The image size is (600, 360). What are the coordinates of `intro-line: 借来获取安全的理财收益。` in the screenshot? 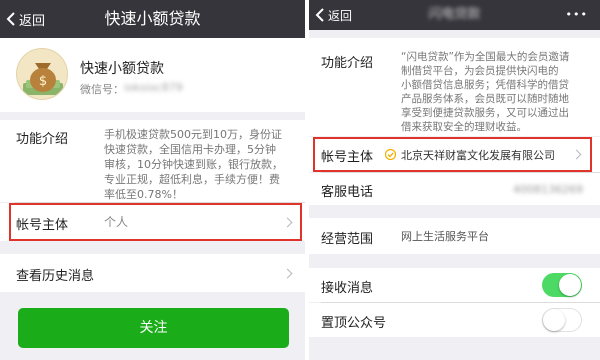 It's located at (464, 127).